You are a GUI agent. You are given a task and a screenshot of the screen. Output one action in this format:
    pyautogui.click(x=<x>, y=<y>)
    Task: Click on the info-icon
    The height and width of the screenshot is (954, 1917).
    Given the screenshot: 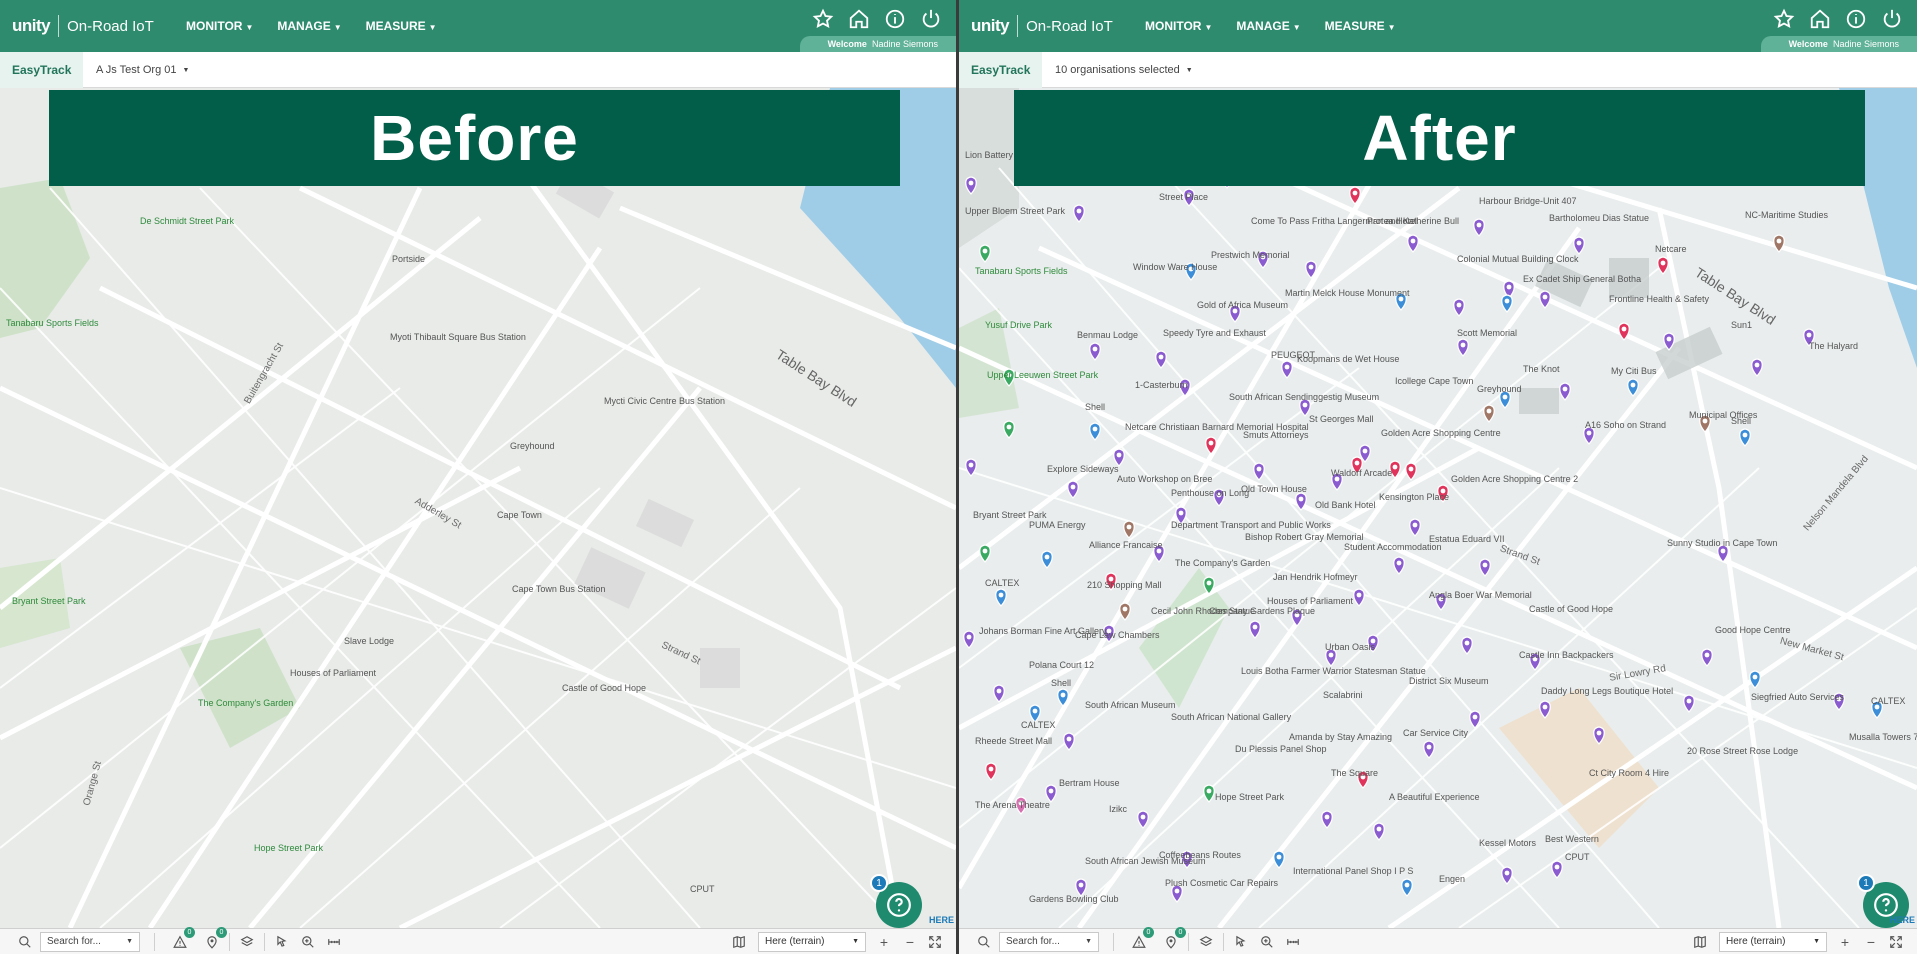 What is the action you would take?
    pyautogui.click(x=895, y=19)
    